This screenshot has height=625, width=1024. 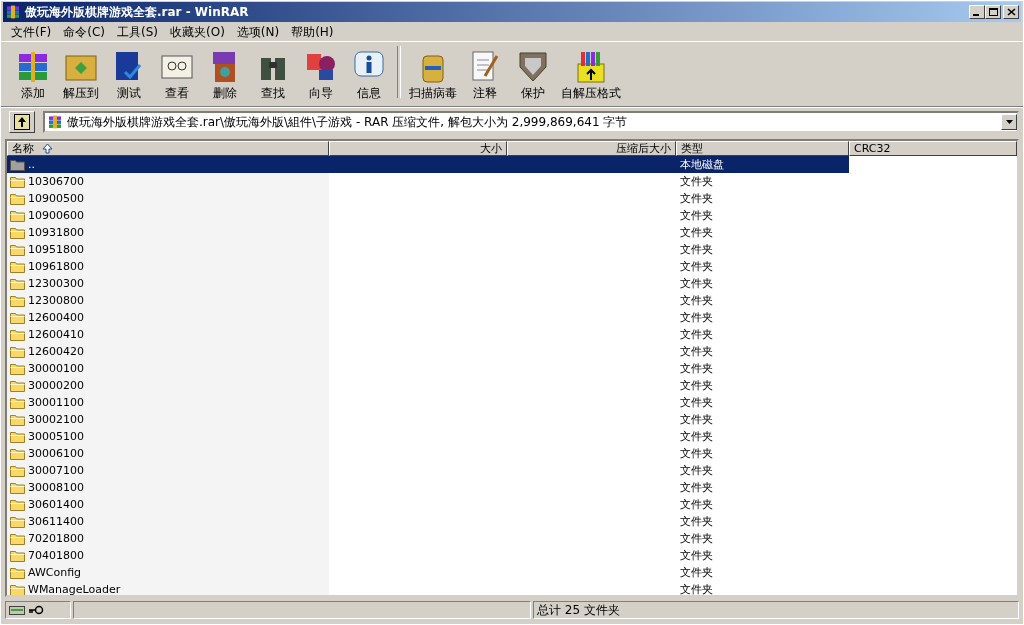 I want to click on menu-item: 帮助(H), so click(x=312, y=32).